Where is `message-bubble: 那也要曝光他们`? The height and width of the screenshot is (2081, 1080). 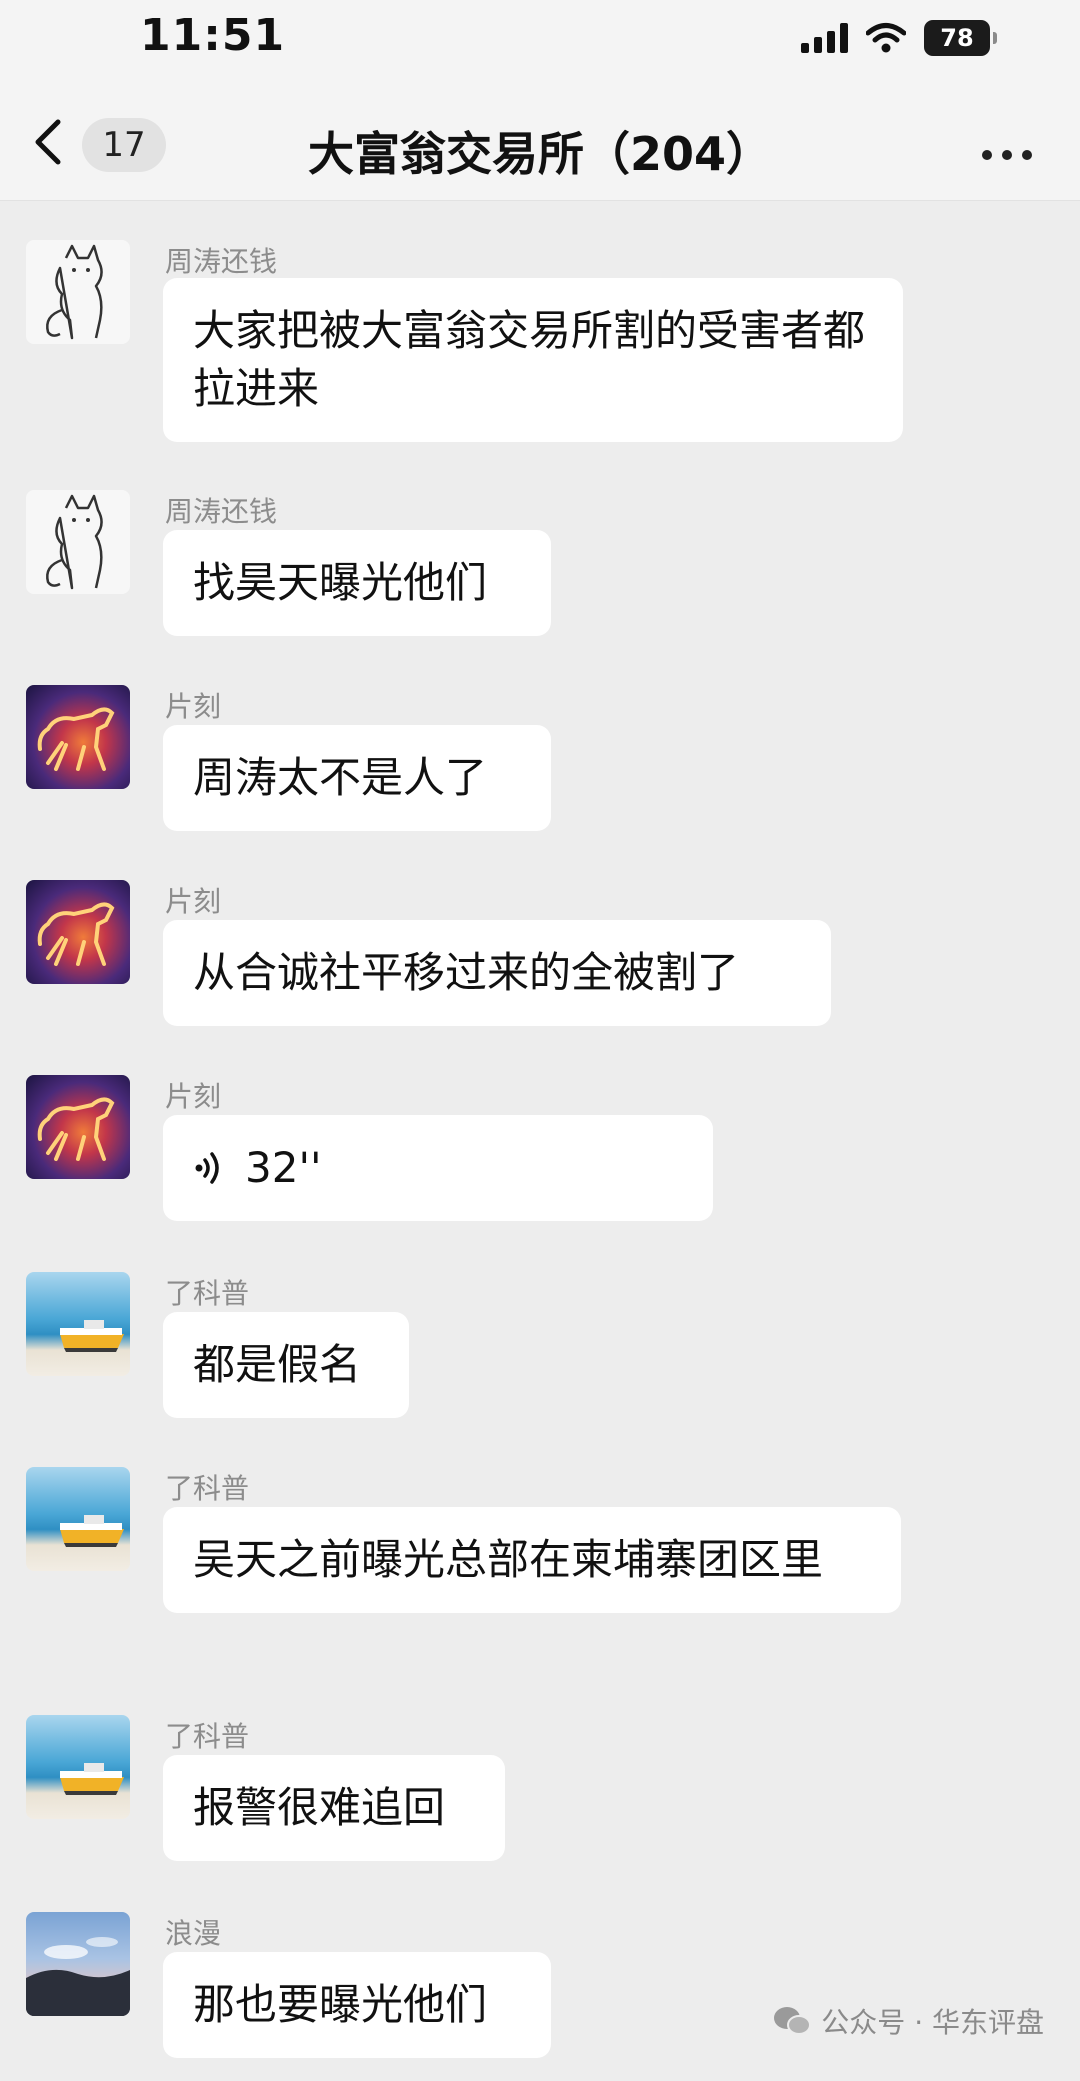
message-bubble: 那也要曝光他们 is located at coordinates (357, 2005).